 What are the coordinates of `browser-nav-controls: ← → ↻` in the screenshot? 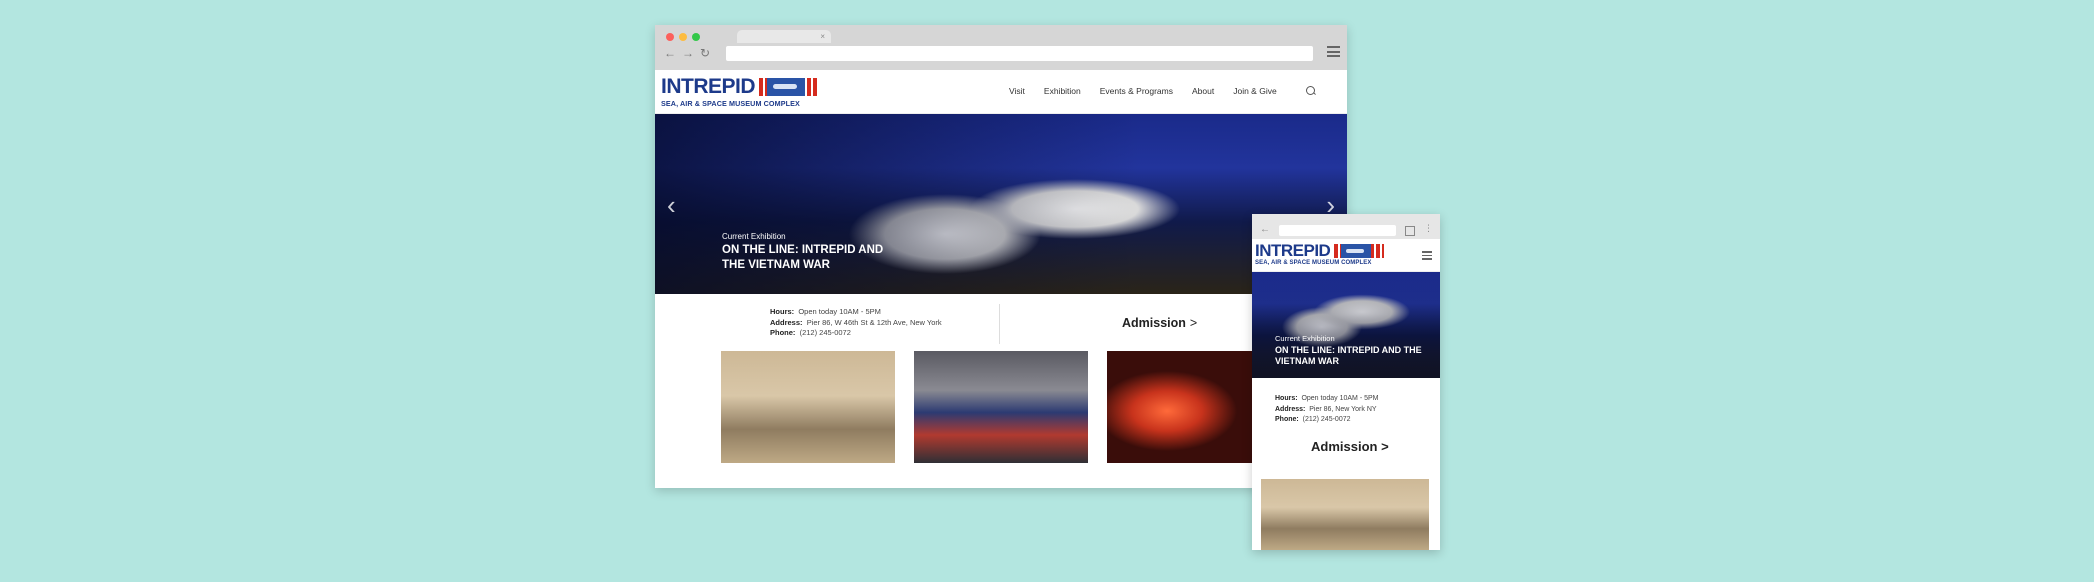 It's located at (687, 53).